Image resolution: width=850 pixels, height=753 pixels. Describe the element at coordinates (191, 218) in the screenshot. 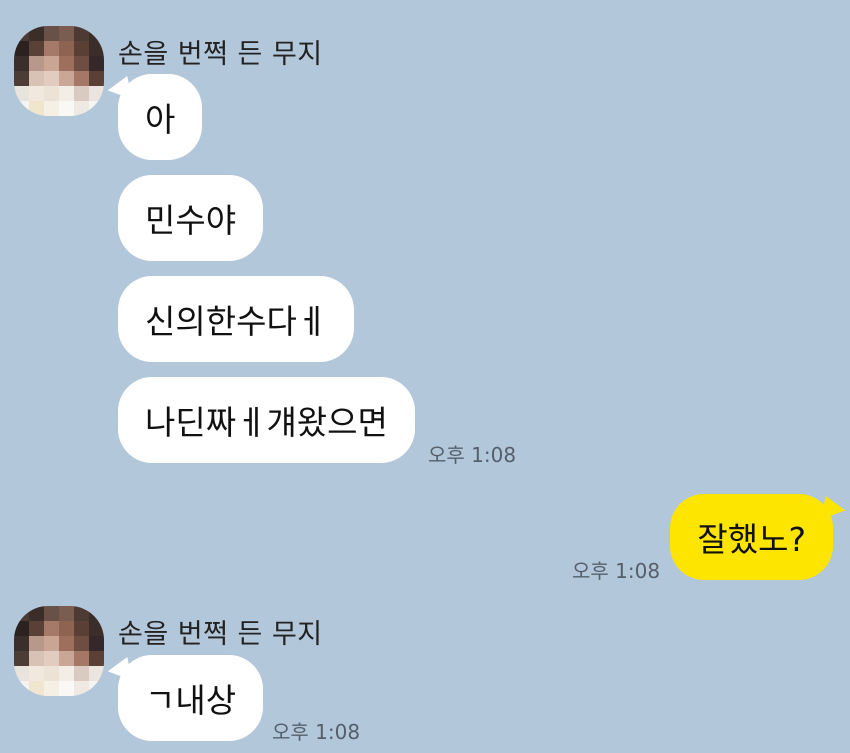

I see `message-bubble: 민수야` at that location.